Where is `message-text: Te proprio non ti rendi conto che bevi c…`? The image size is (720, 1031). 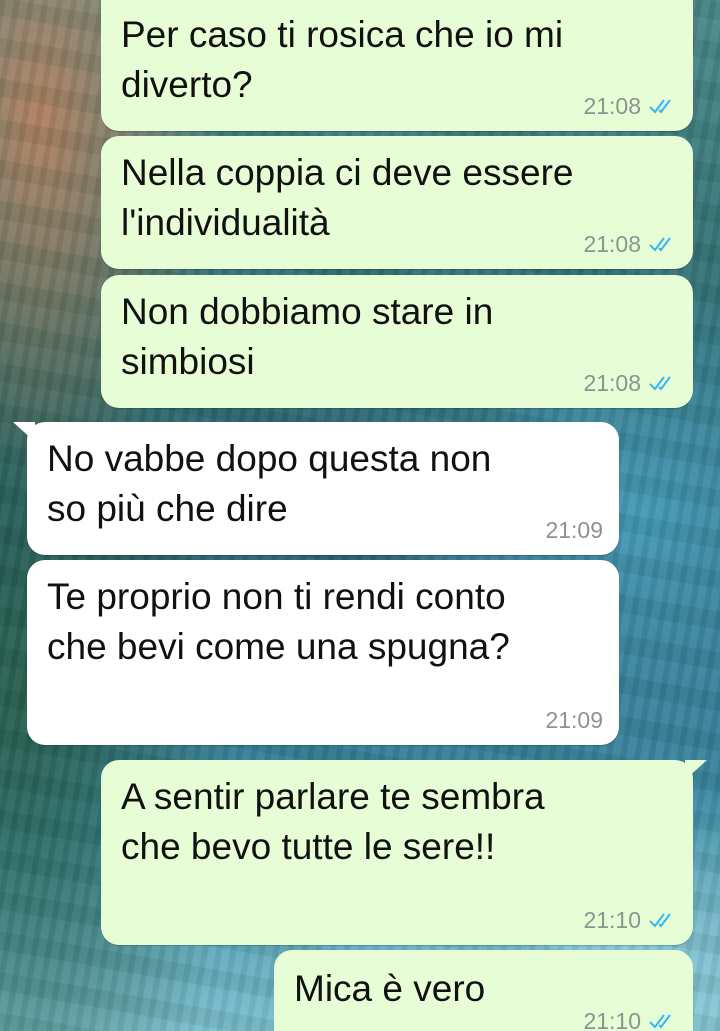 message-text: Te proprio non ti rendi conto che bevi c… is located at coordinates (278, 621).